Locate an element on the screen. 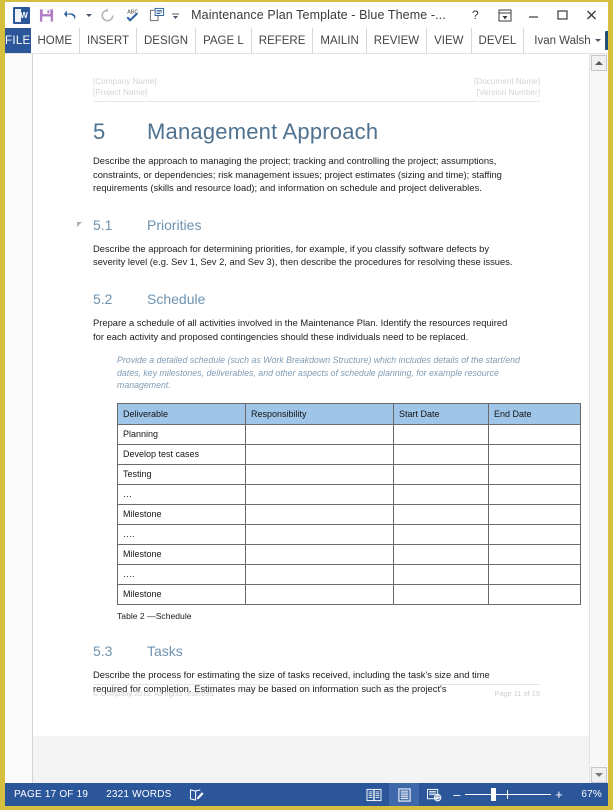 The width and height of the screenshot is (613, 810). scrollbar-track is located at coordinates (599, 419).